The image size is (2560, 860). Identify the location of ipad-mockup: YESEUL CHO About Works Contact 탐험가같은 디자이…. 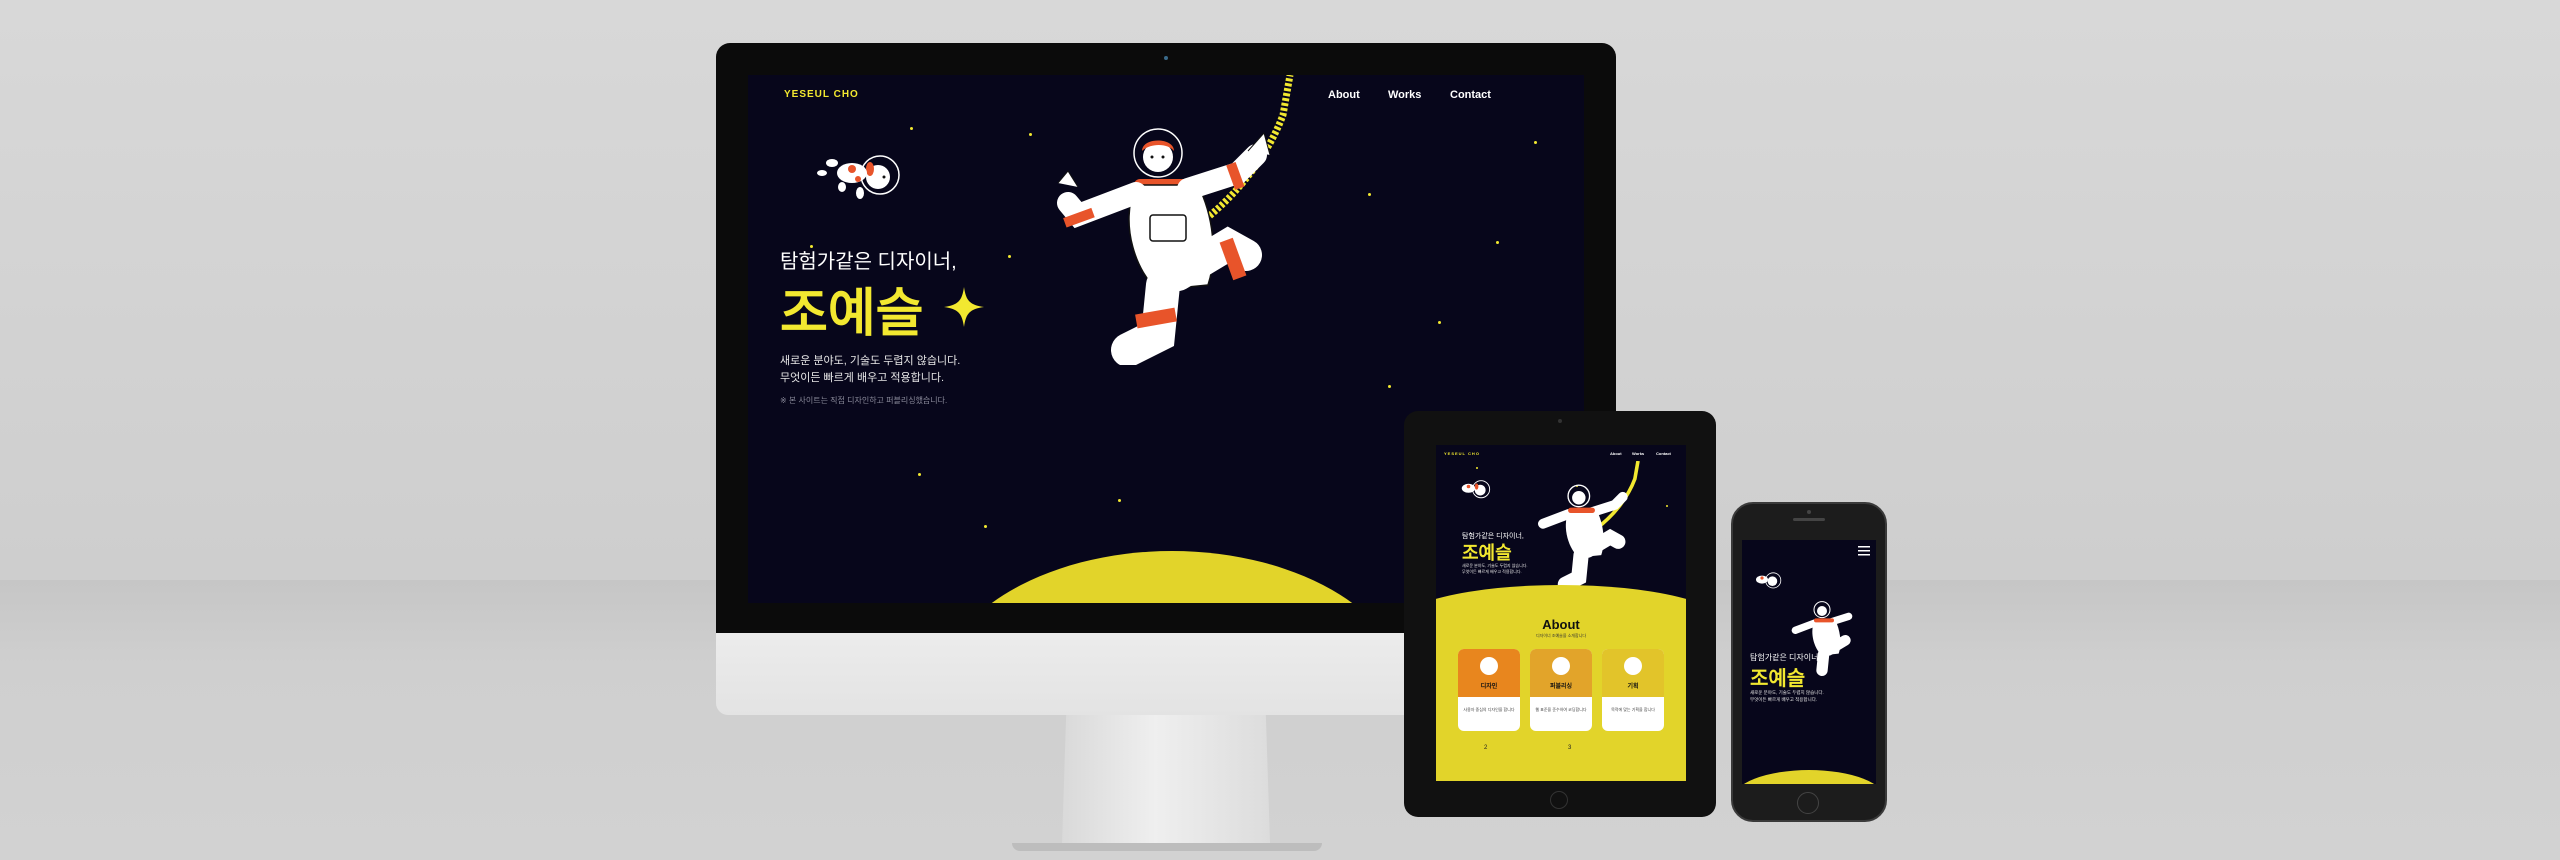
(1560, 614).